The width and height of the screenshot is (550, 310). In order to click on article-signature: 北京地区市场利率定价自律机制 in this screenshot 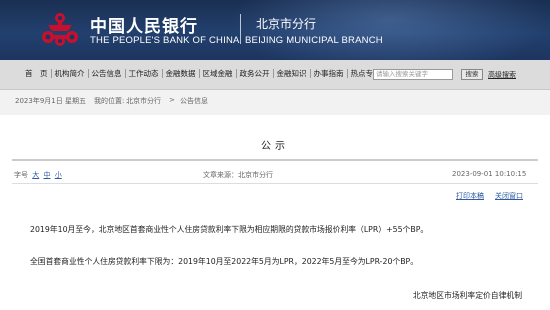, I will do `click(467, 295)`.